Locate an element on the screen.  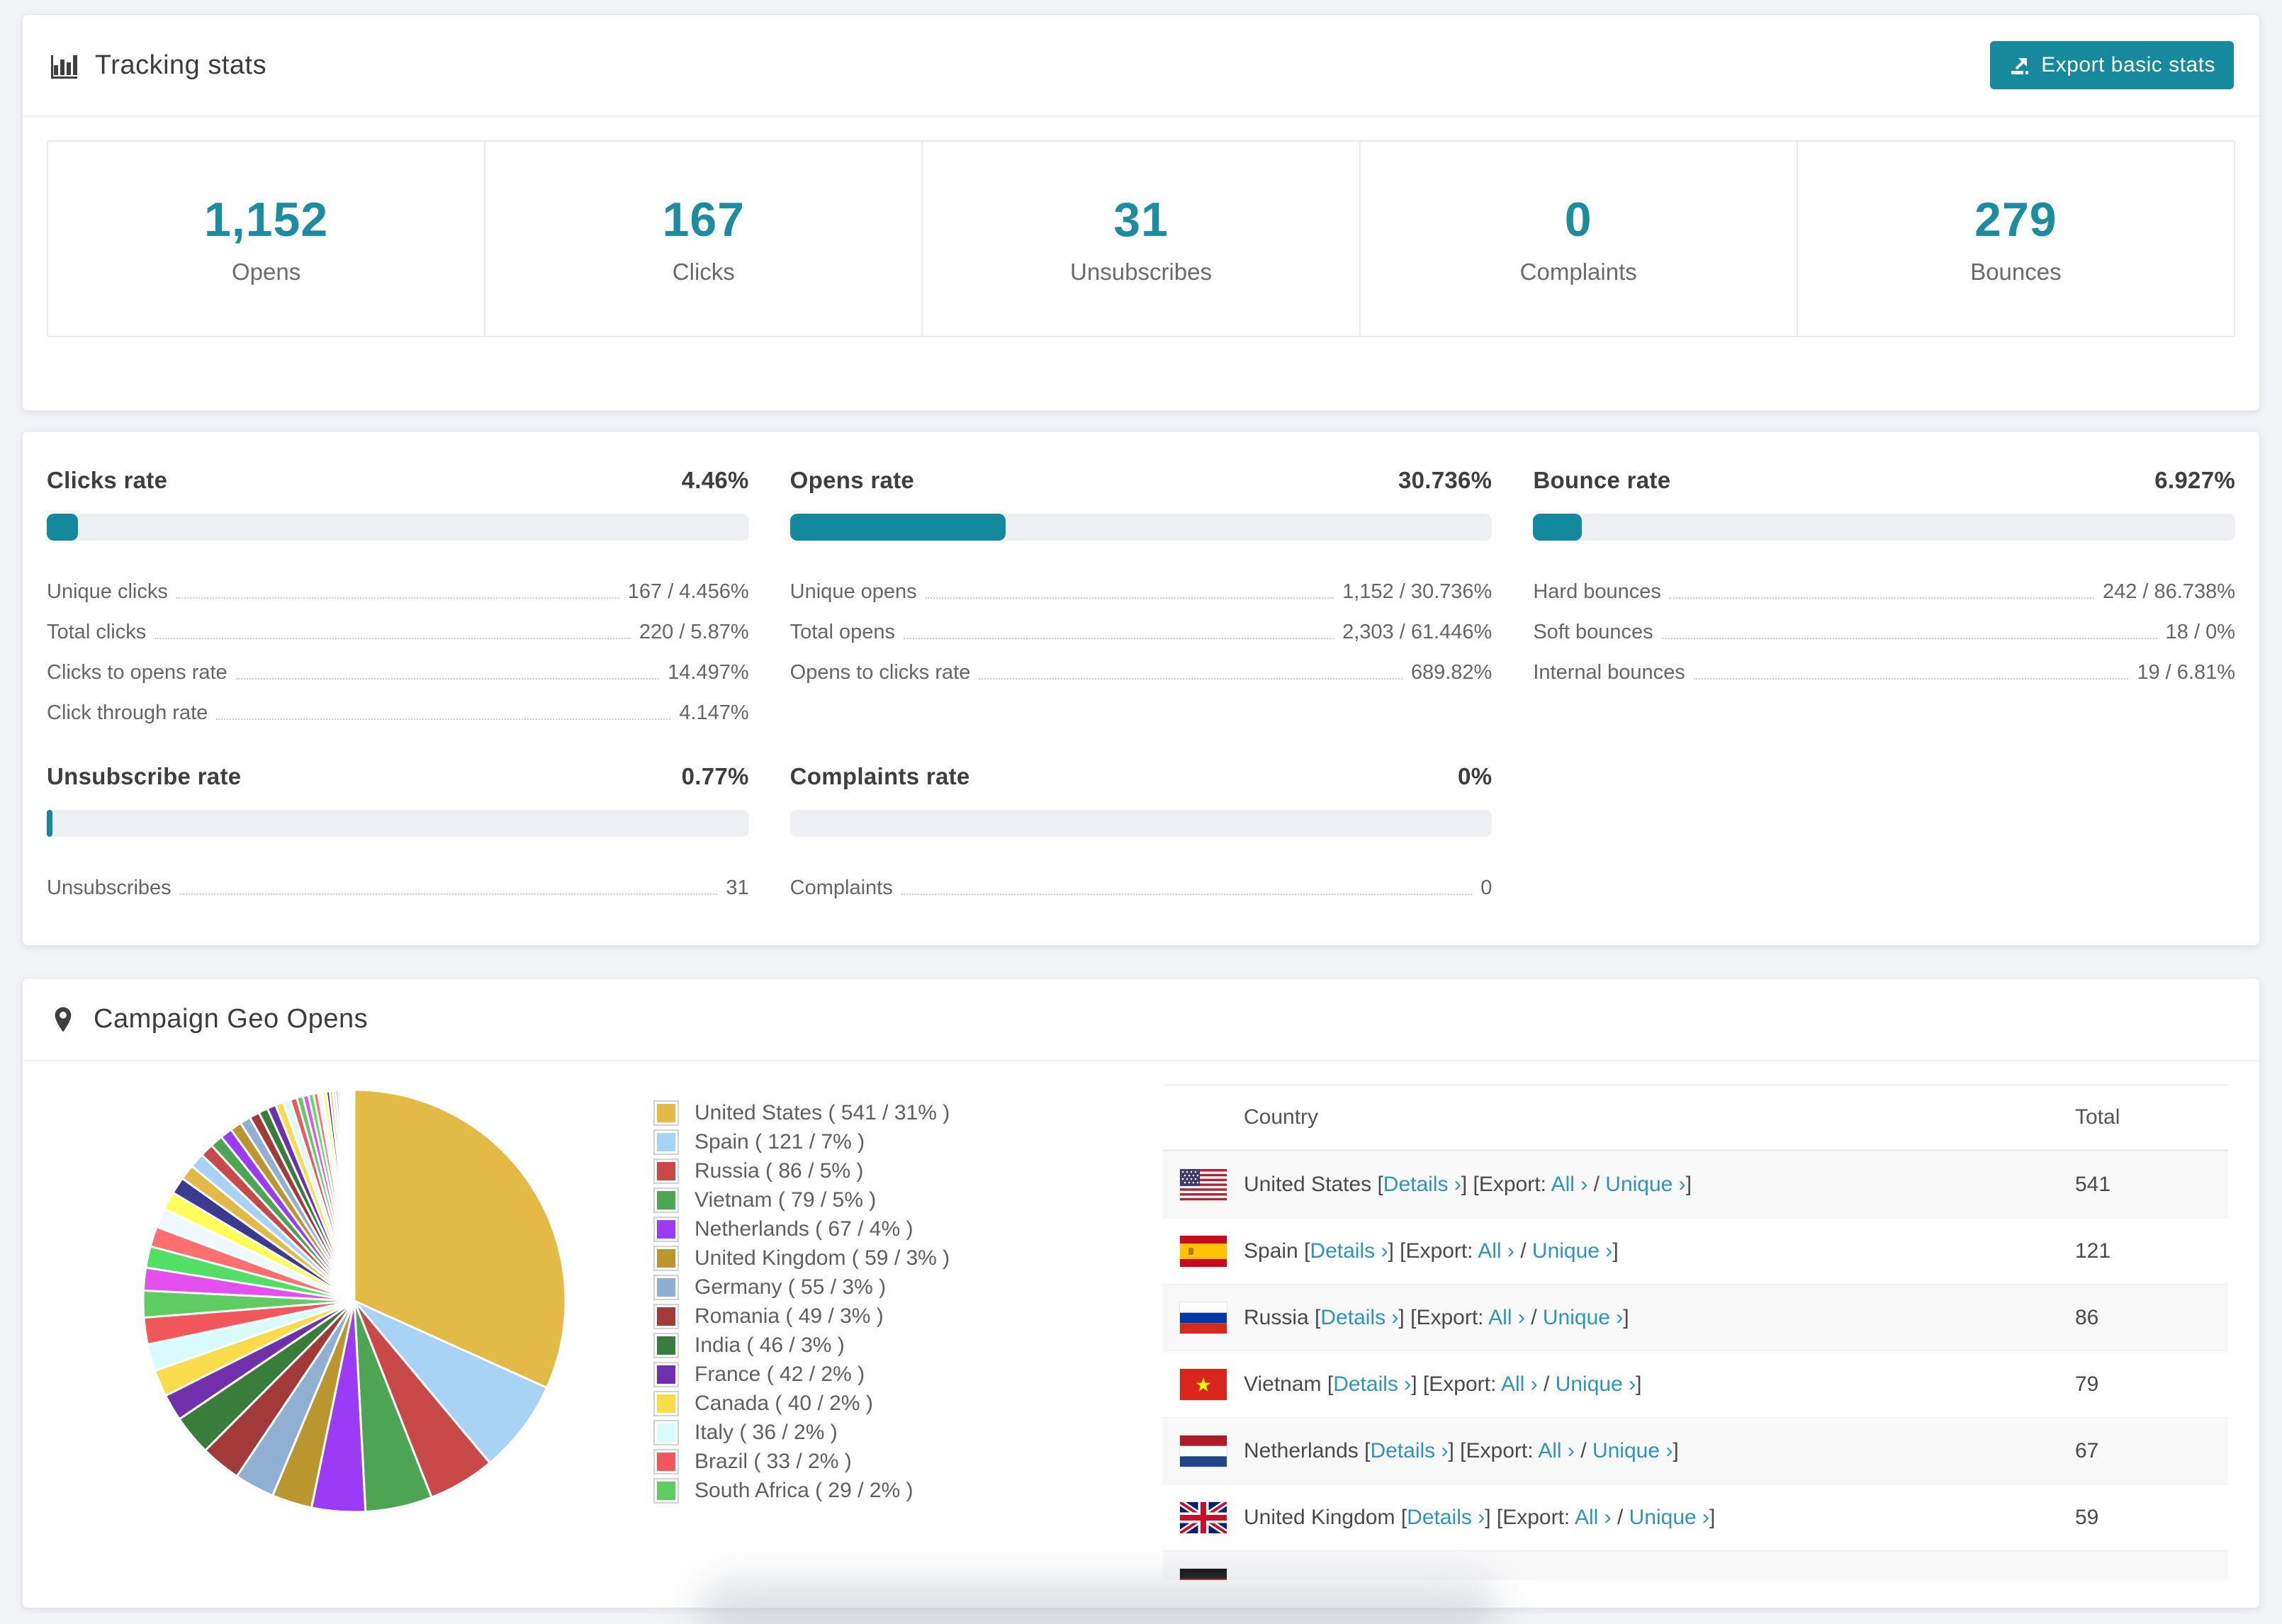
legend-item: Germany ( 55 / 3% ) is located at coordinates (821, 1287).